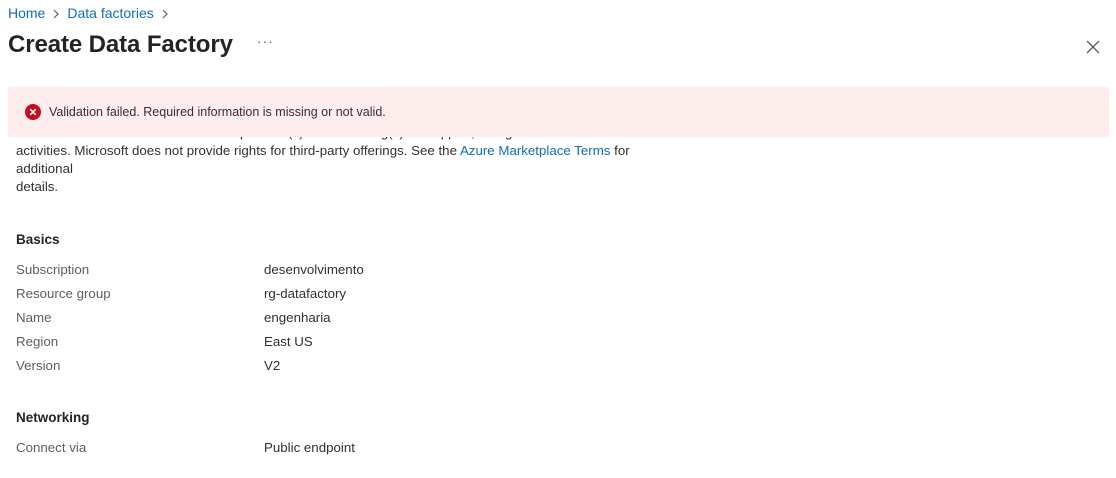  I want to click on title-row: Create Data Factory ···, so click(141, 45).